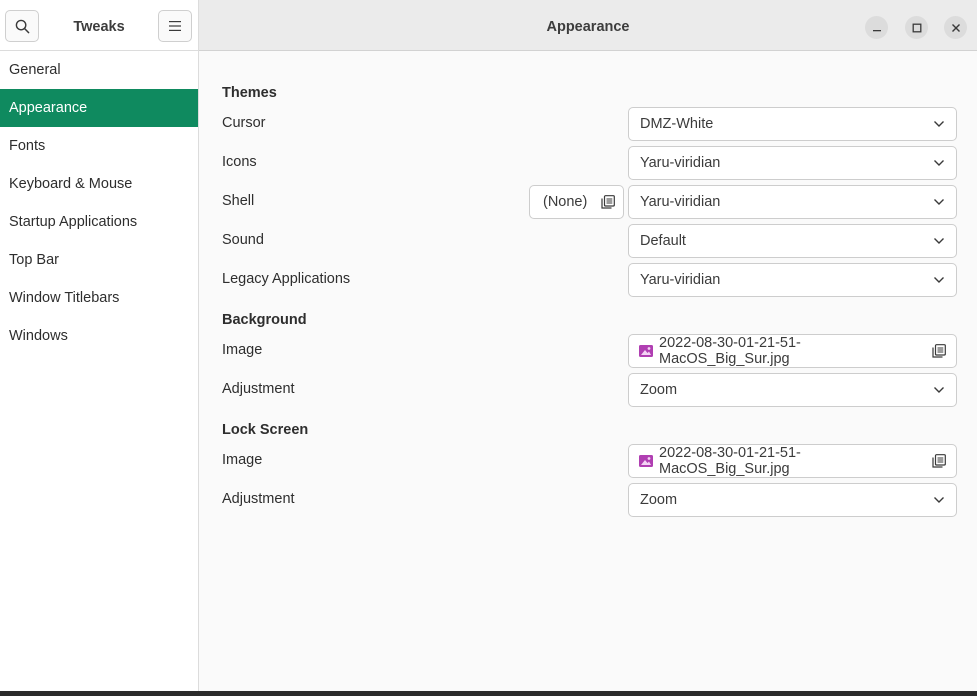 This screenshot has height=696, width=977. What do you see at coordinates (488, 693) in the screenshot?
I see `desktop-background` at bounding box center [488, 693].